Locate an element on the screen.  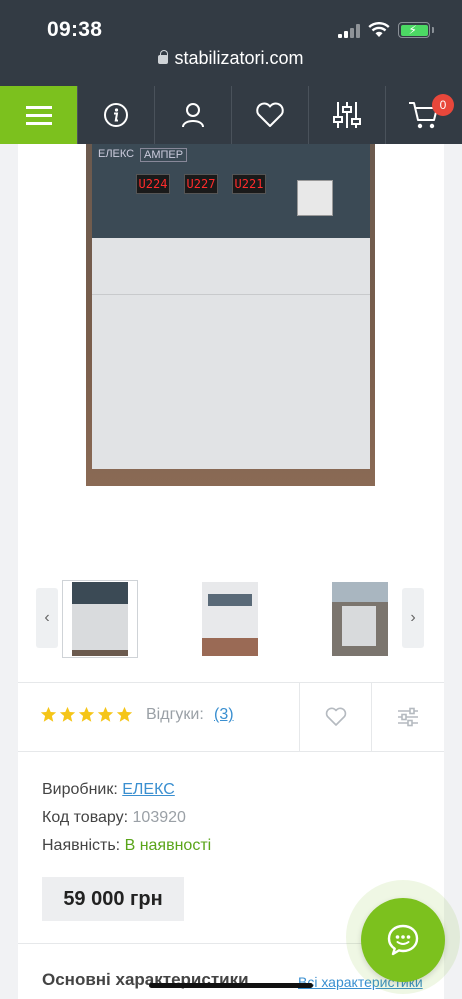
filters-button is located at coordinates (346, 115).